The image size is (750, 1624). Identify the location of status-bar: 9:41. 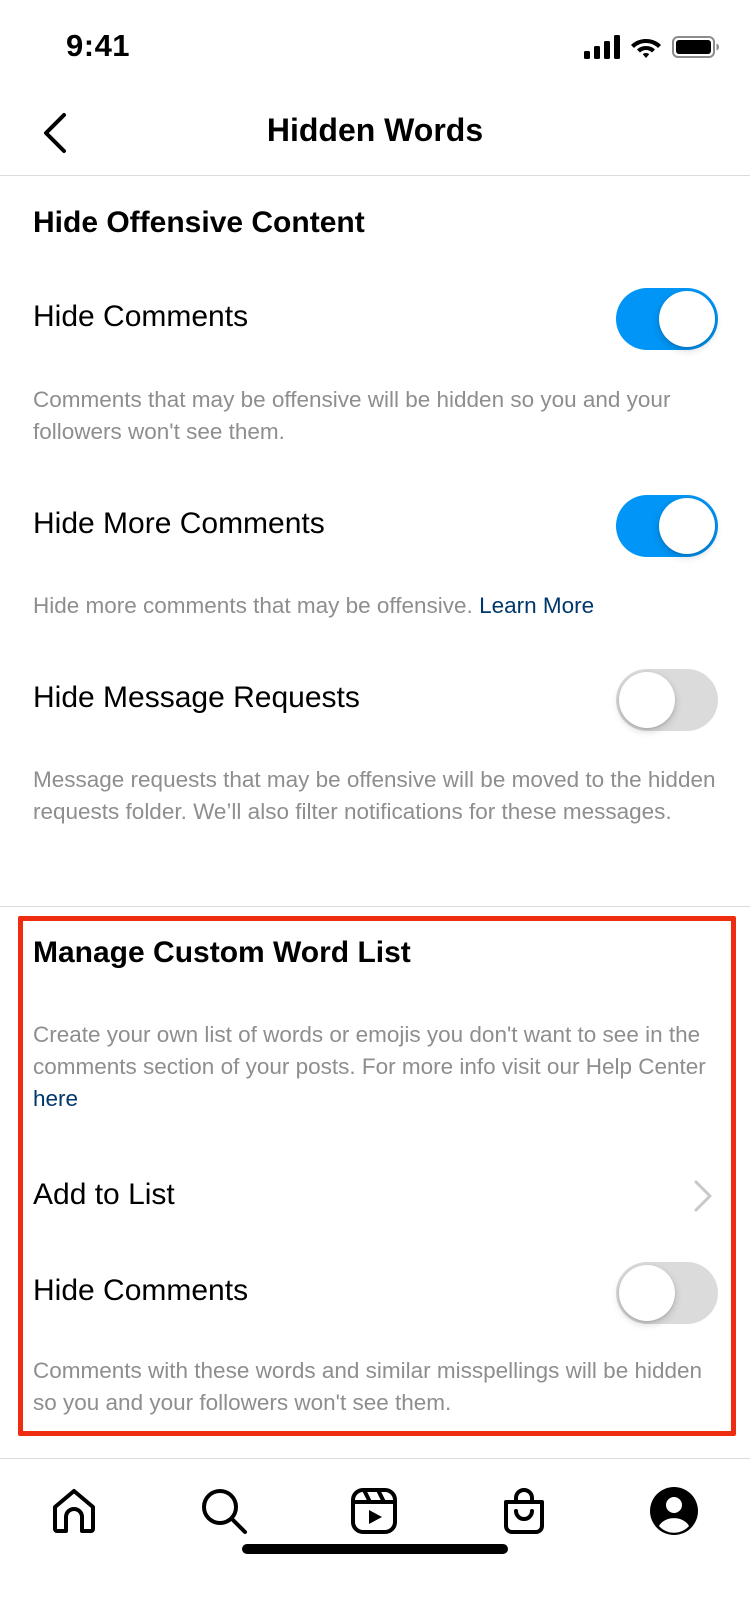
(375, 45).